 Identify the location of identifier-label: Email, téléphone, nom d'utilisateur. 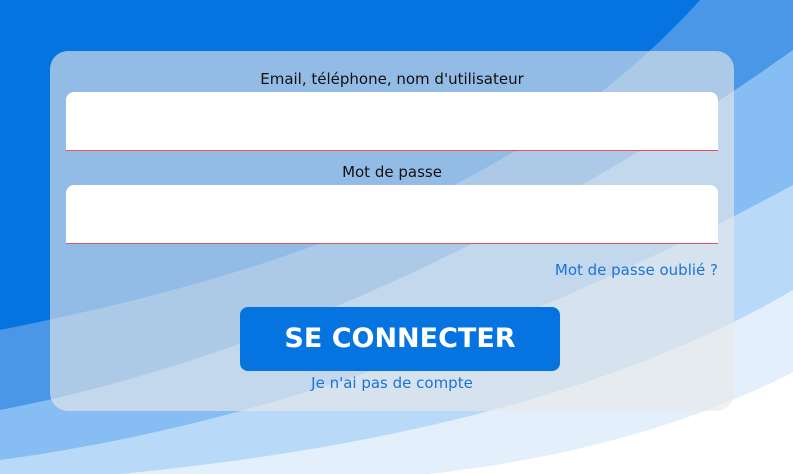
(392, 79).